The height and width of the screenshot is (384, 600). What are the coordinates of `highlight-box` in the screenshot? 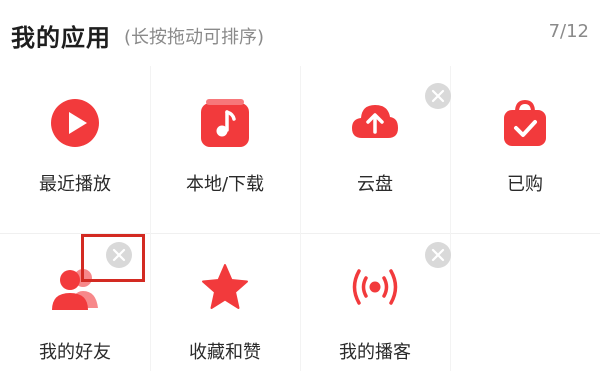 It's located at (113, 258).